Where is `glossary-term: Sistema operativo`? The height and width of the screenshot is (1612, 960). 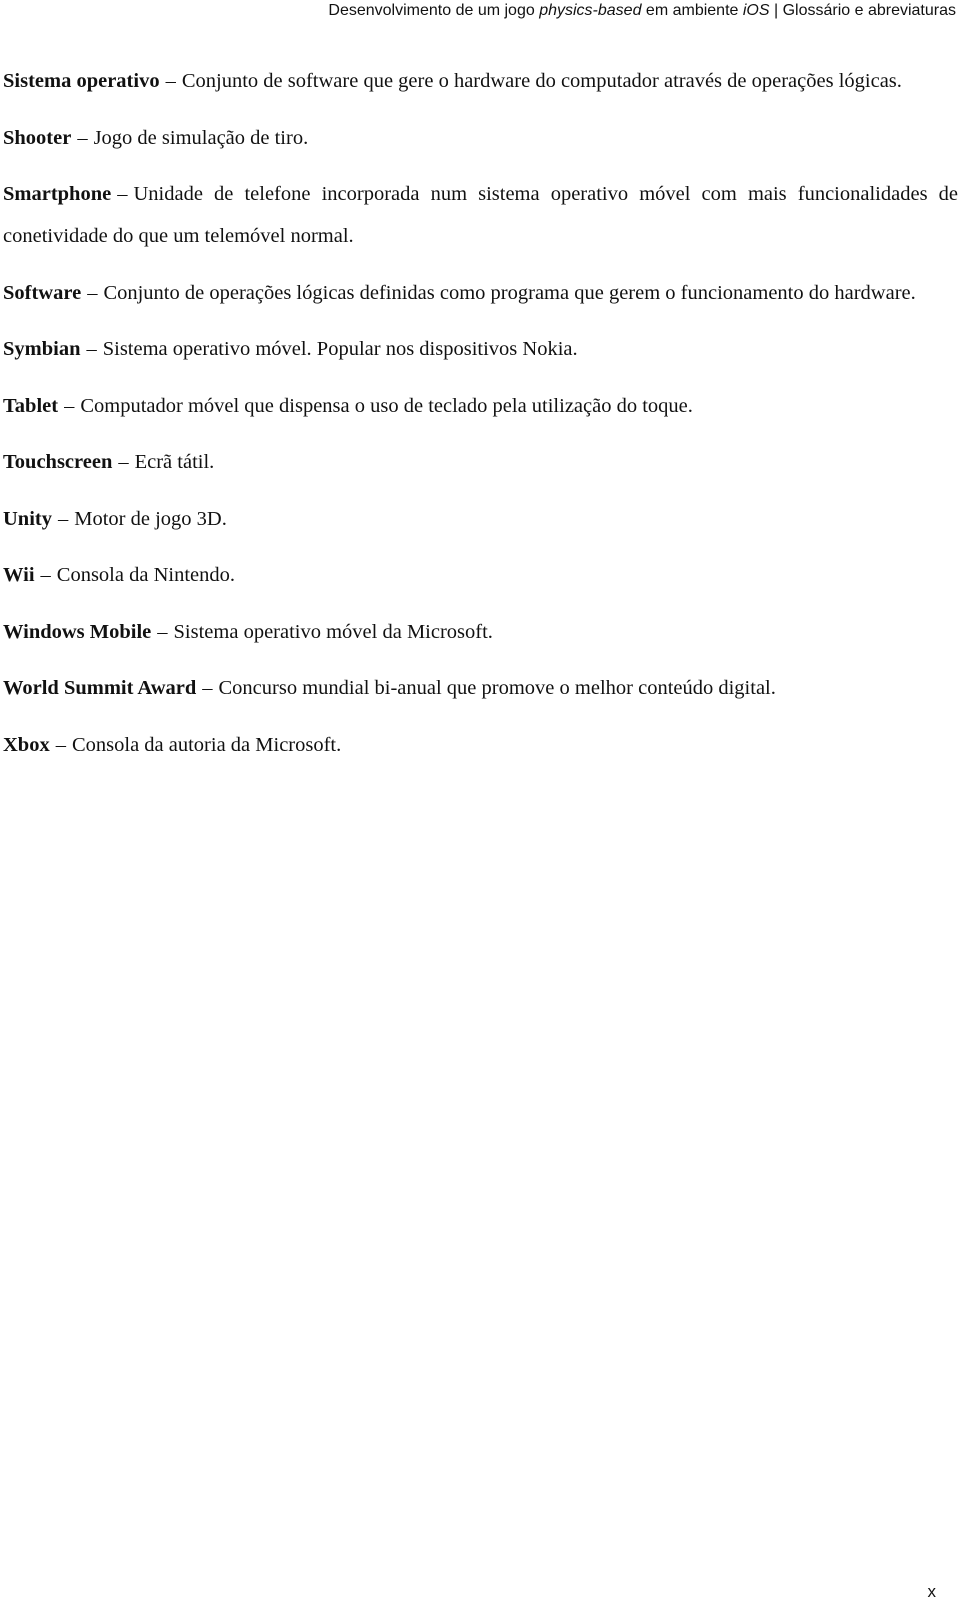
glossary-term: Sistema operativo is located at coordinates (81, 81).